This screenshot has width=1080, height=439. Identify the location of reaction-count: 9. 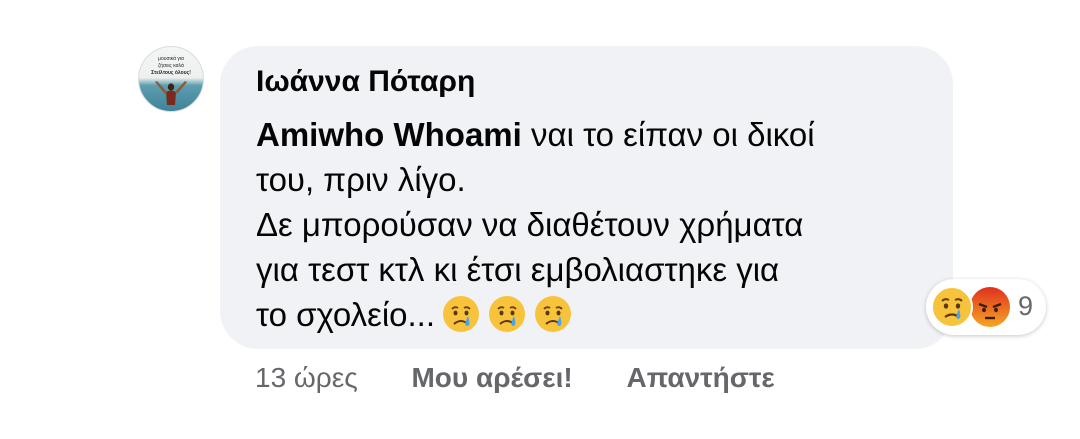
(1026, 306).